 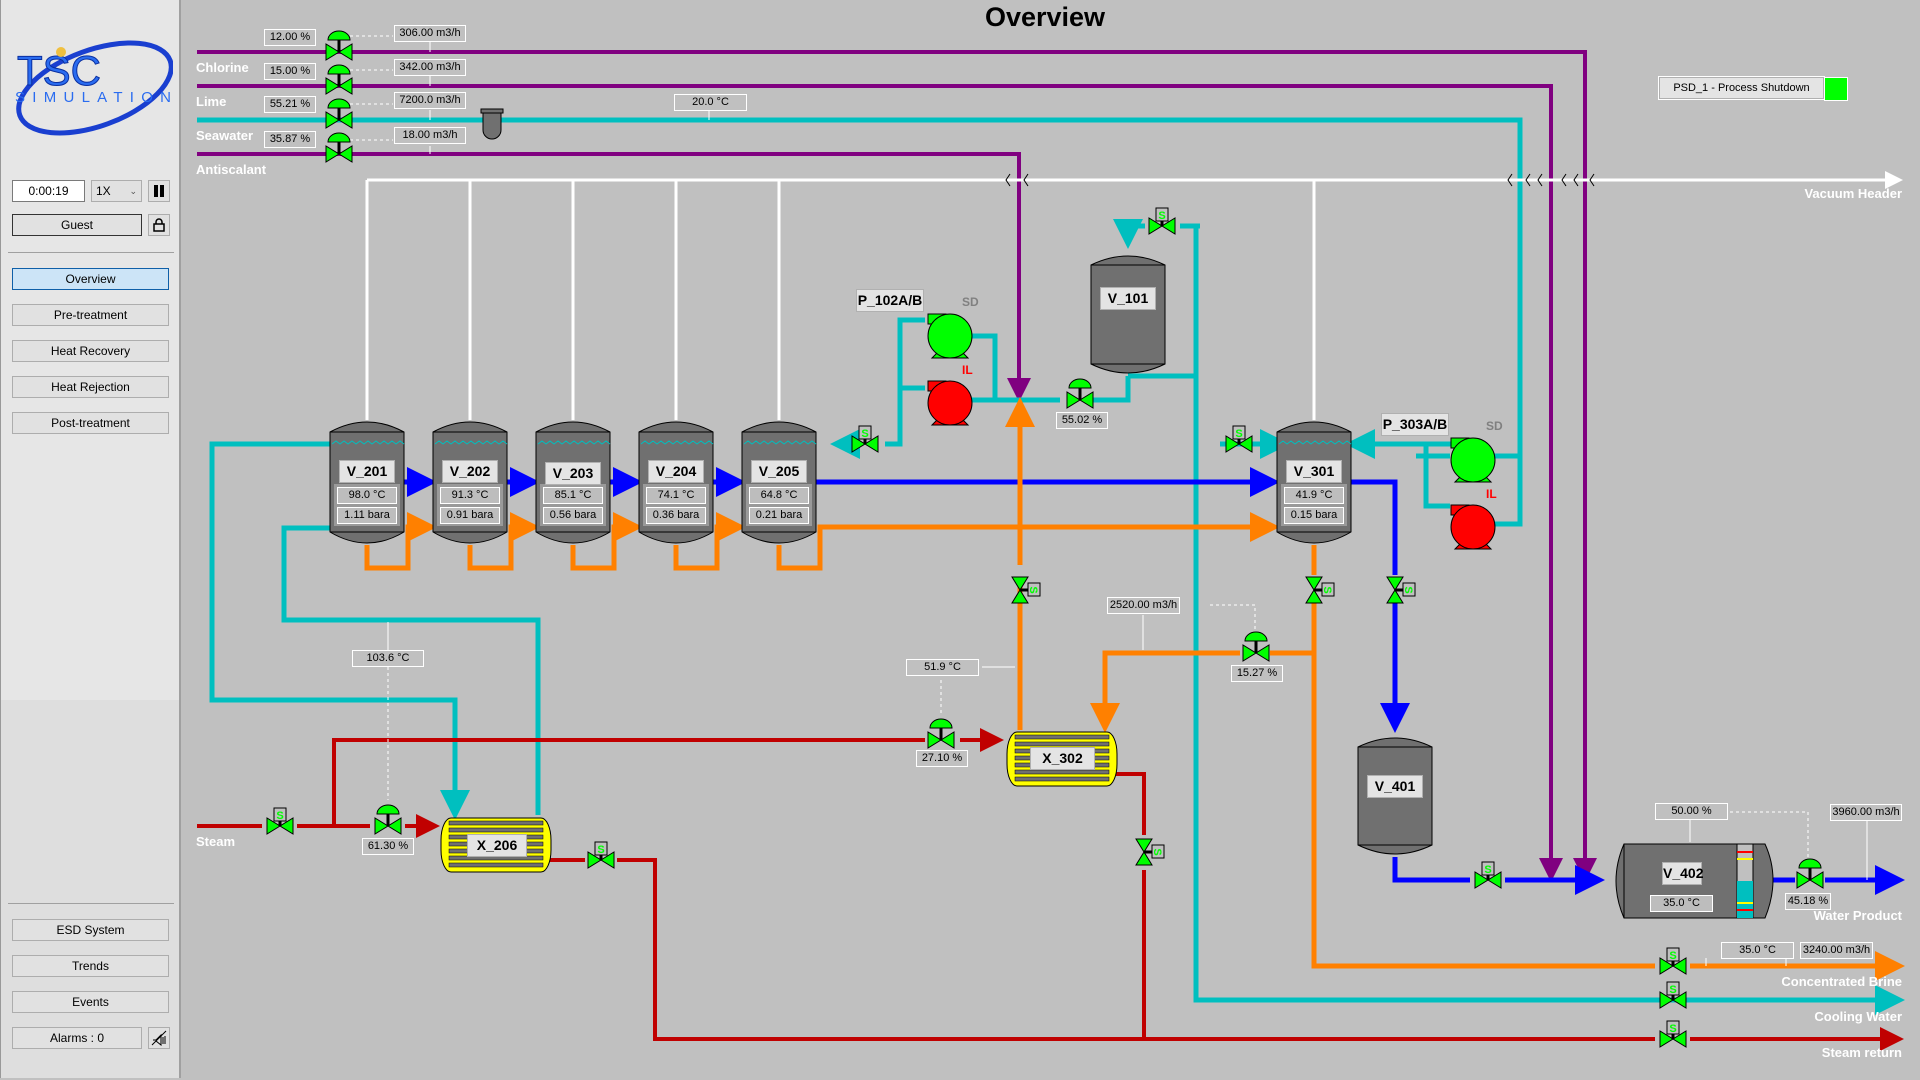 What do you see at coordinates (676, 515) in the screenshot?
I see `v204-pressure: 0.36 bara` at bounding box center [676, 515].